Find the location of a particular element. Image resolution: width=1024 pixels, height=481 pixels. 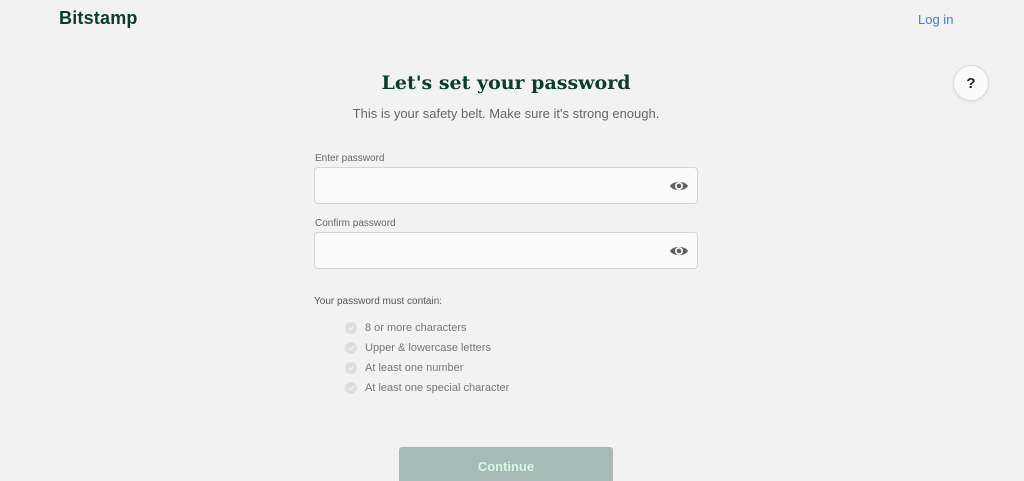

rule-item: At least one number is located at coordinates (427, 368).